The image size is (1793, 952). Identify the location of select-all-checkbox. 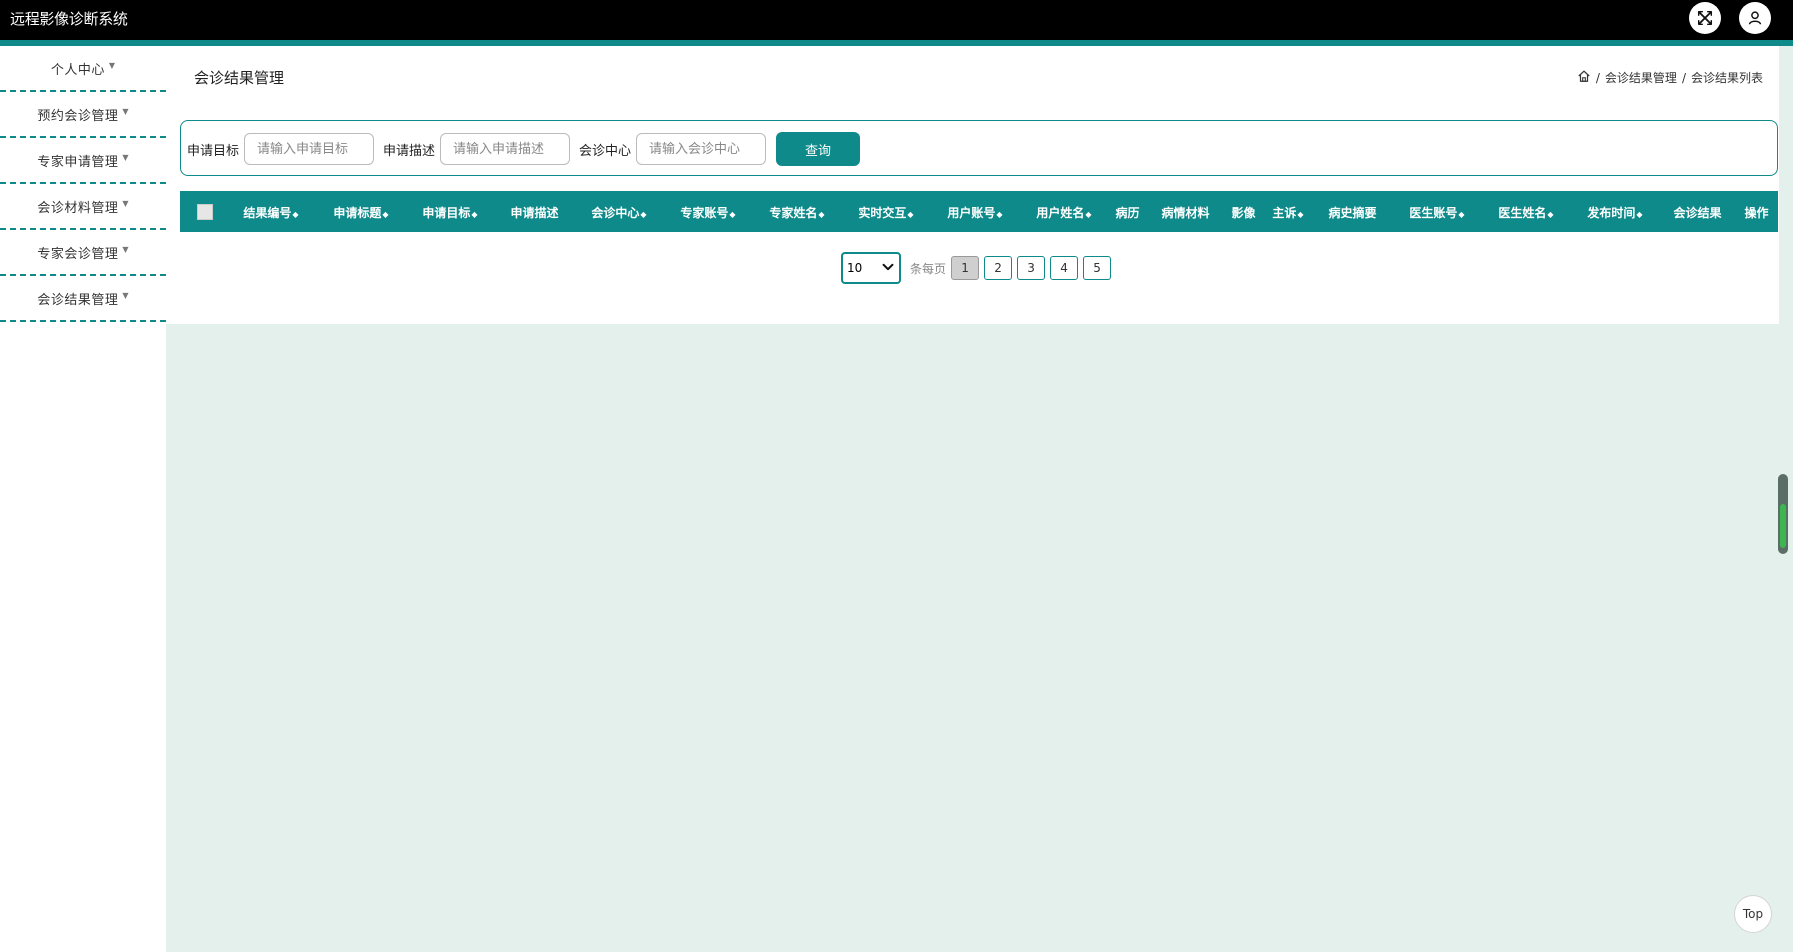
(205, 211).